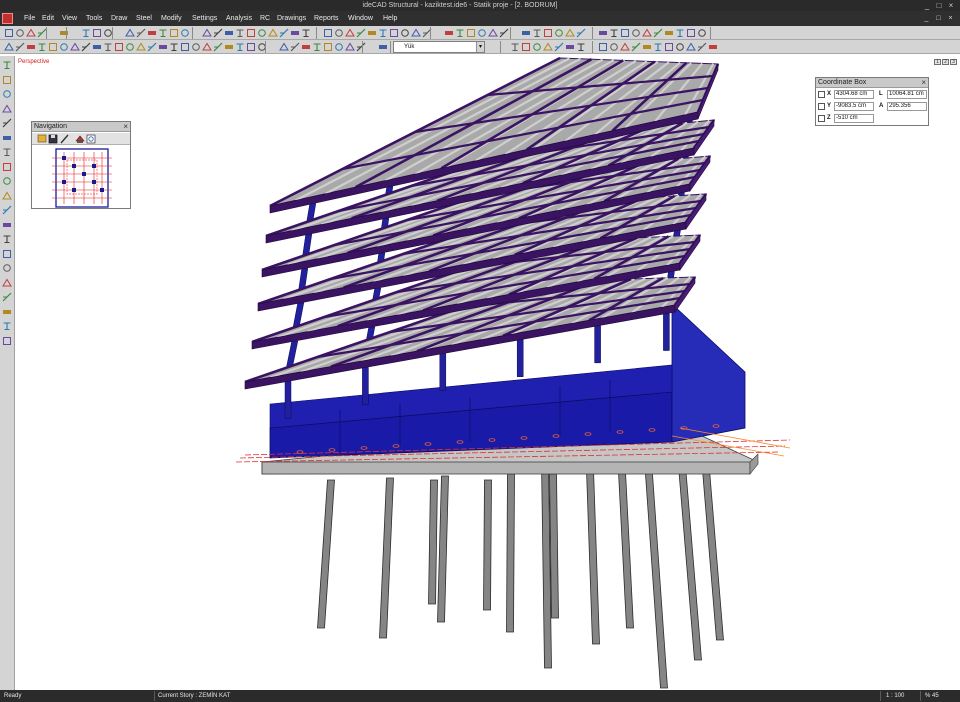  I want to click on menu-steel: Steel, so click(144, 18).